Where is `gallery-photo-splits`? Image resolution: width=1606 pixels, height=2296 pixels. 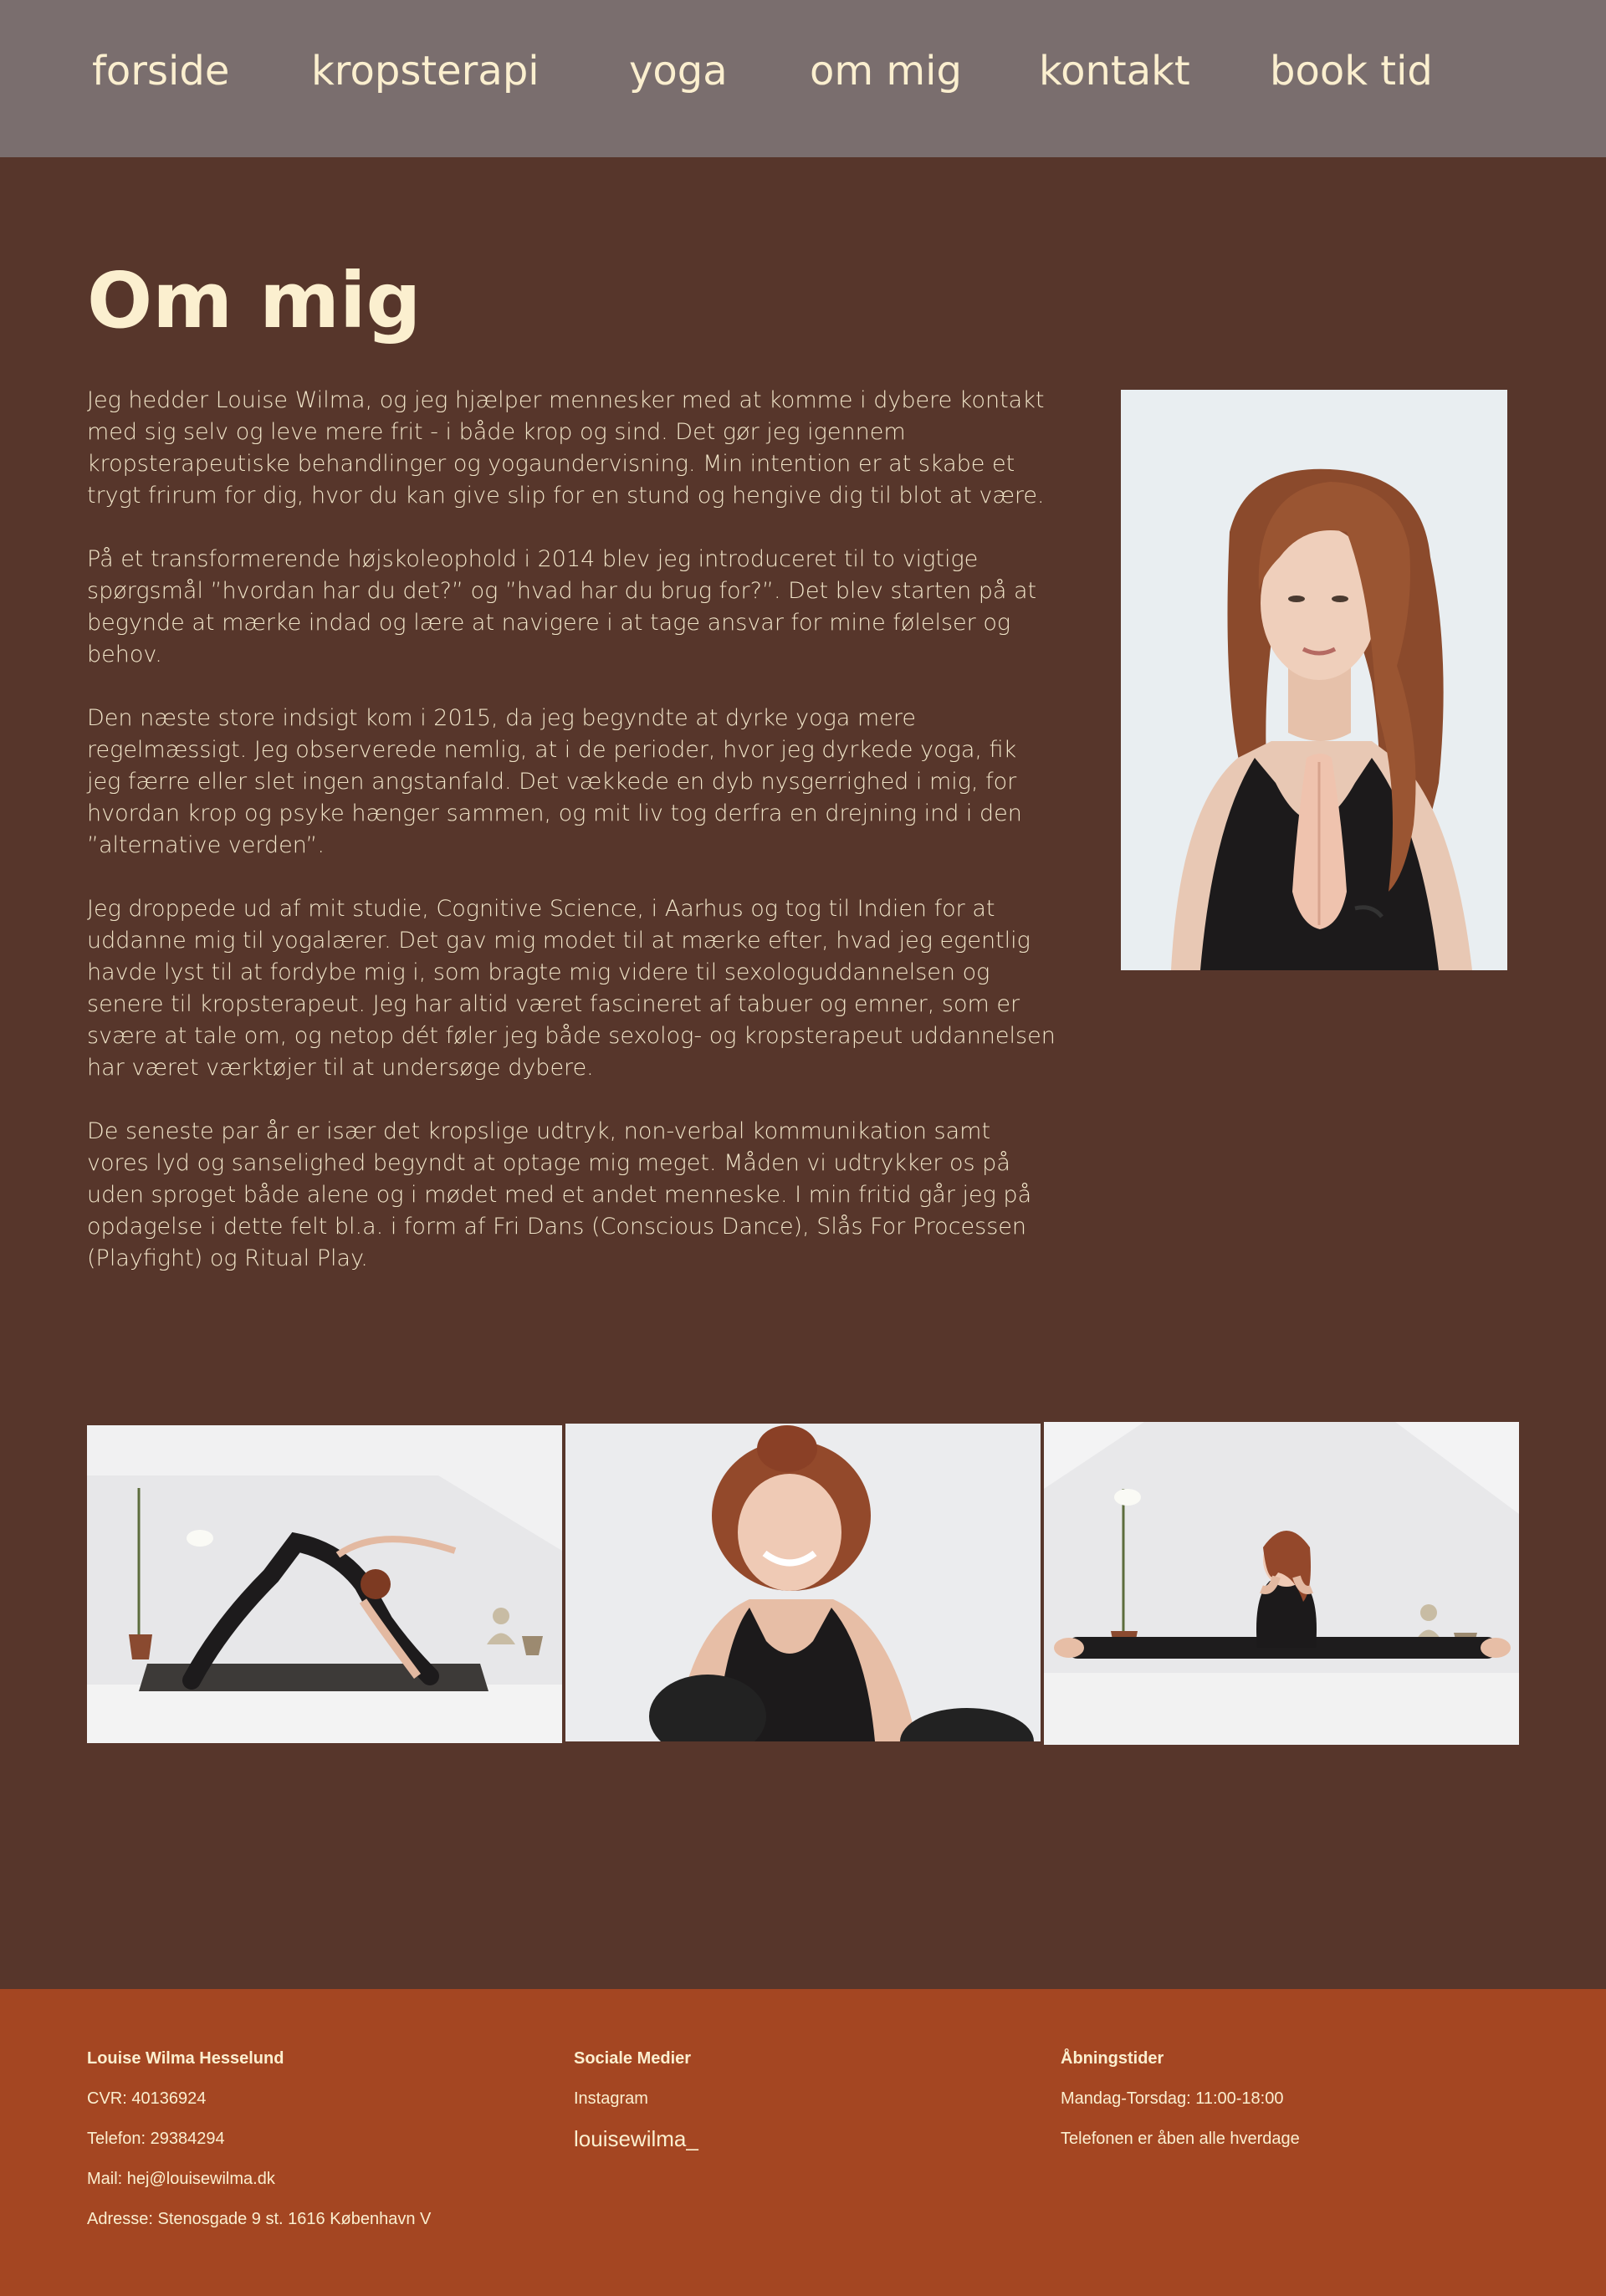 gallery-photo-splits is located at coordinates (1281, 1584).